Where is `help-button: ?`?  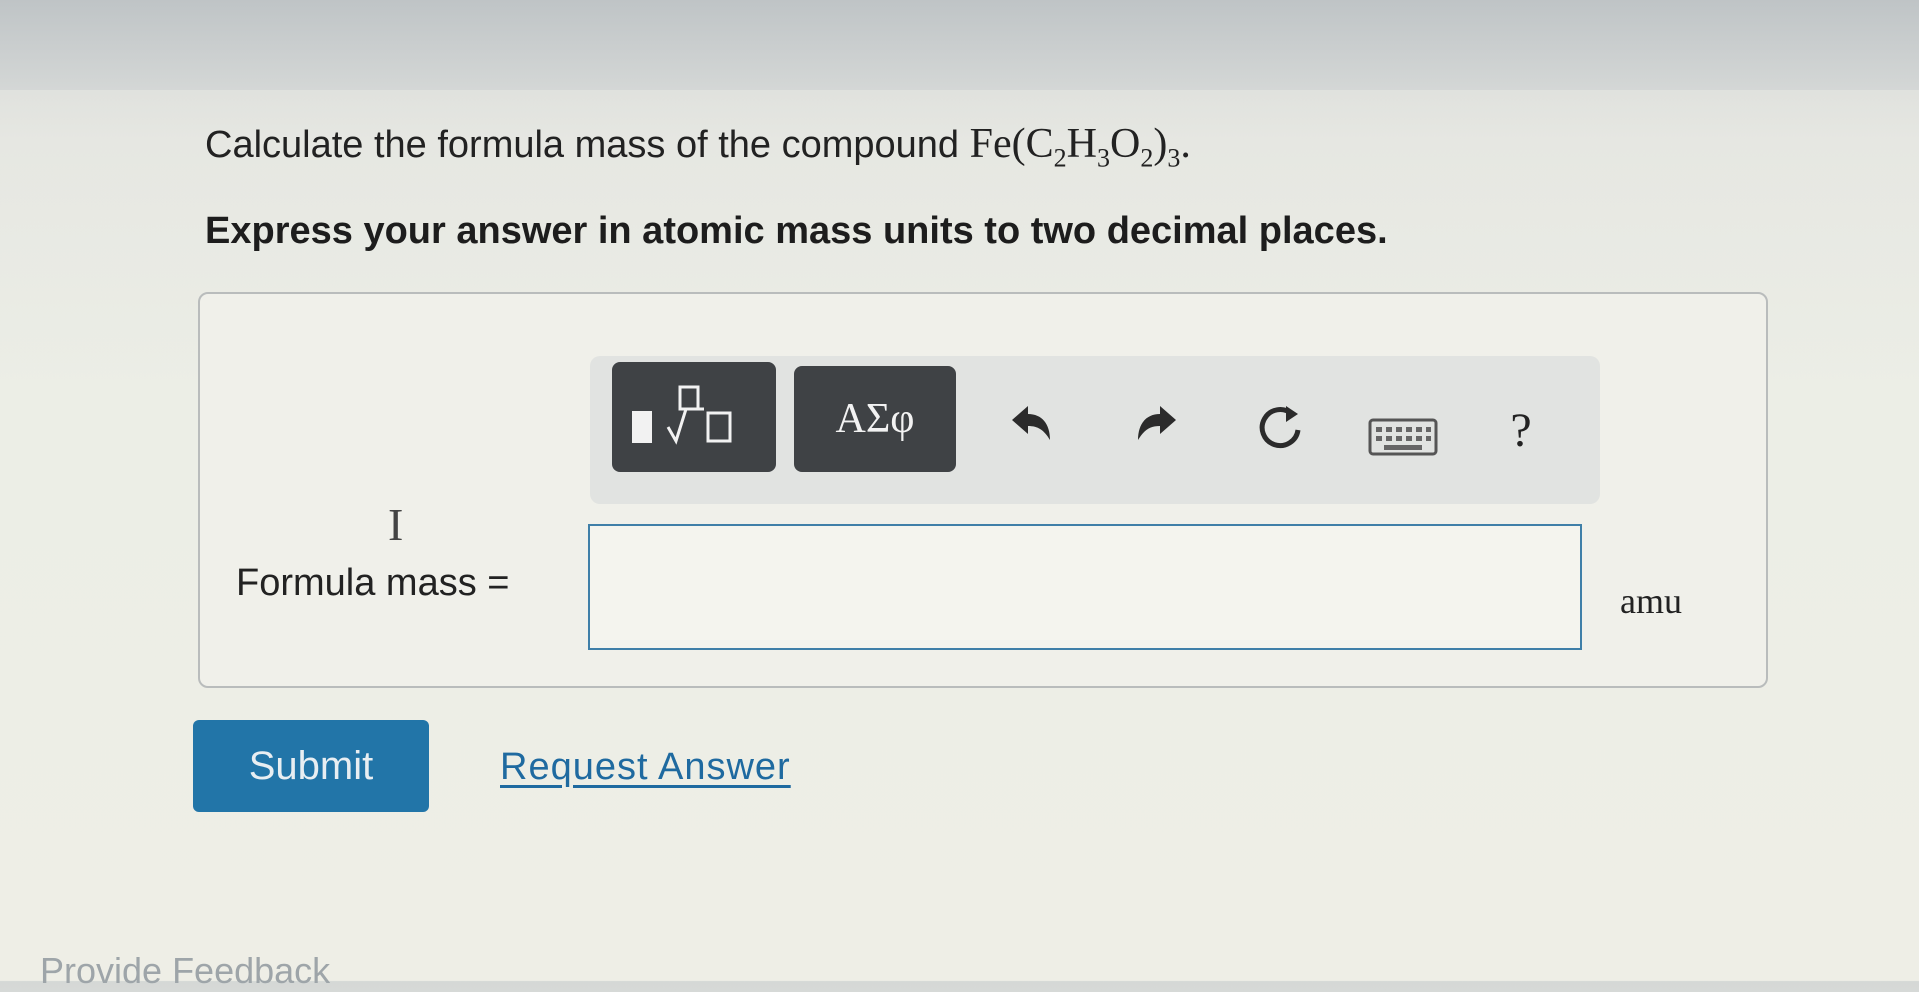 help-button: ? is located at coordinates (1521, 430).